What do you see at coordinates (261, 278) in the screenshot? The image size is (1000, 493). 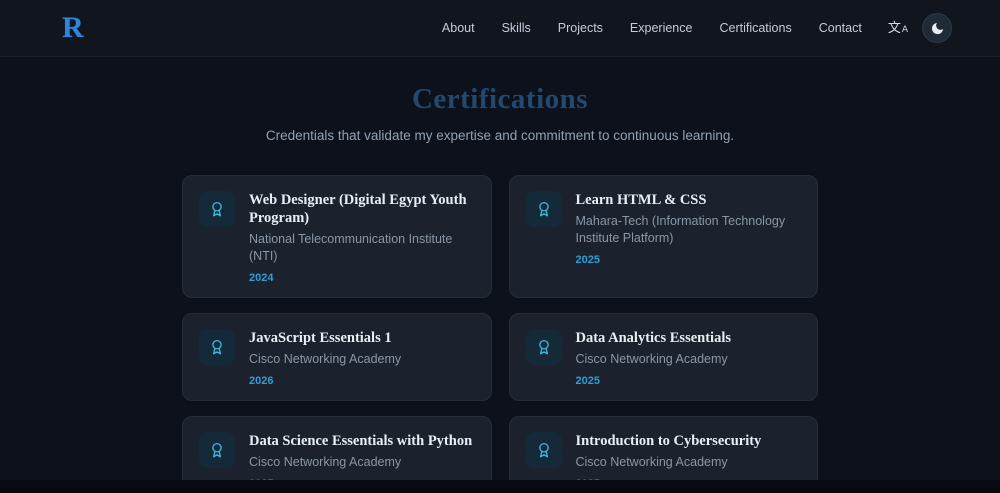 I see `certification-year: 2024` at bounding box center [261, 278].